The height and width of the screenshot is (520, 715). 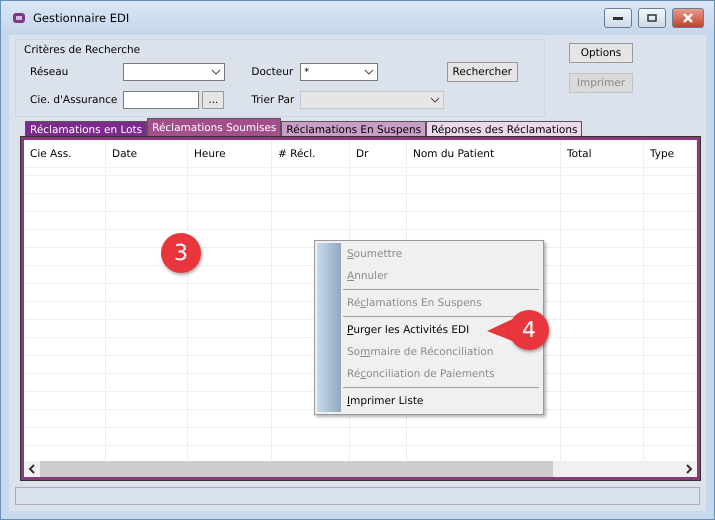 I want to click on column-header: Total, so click(x=602, y=154).